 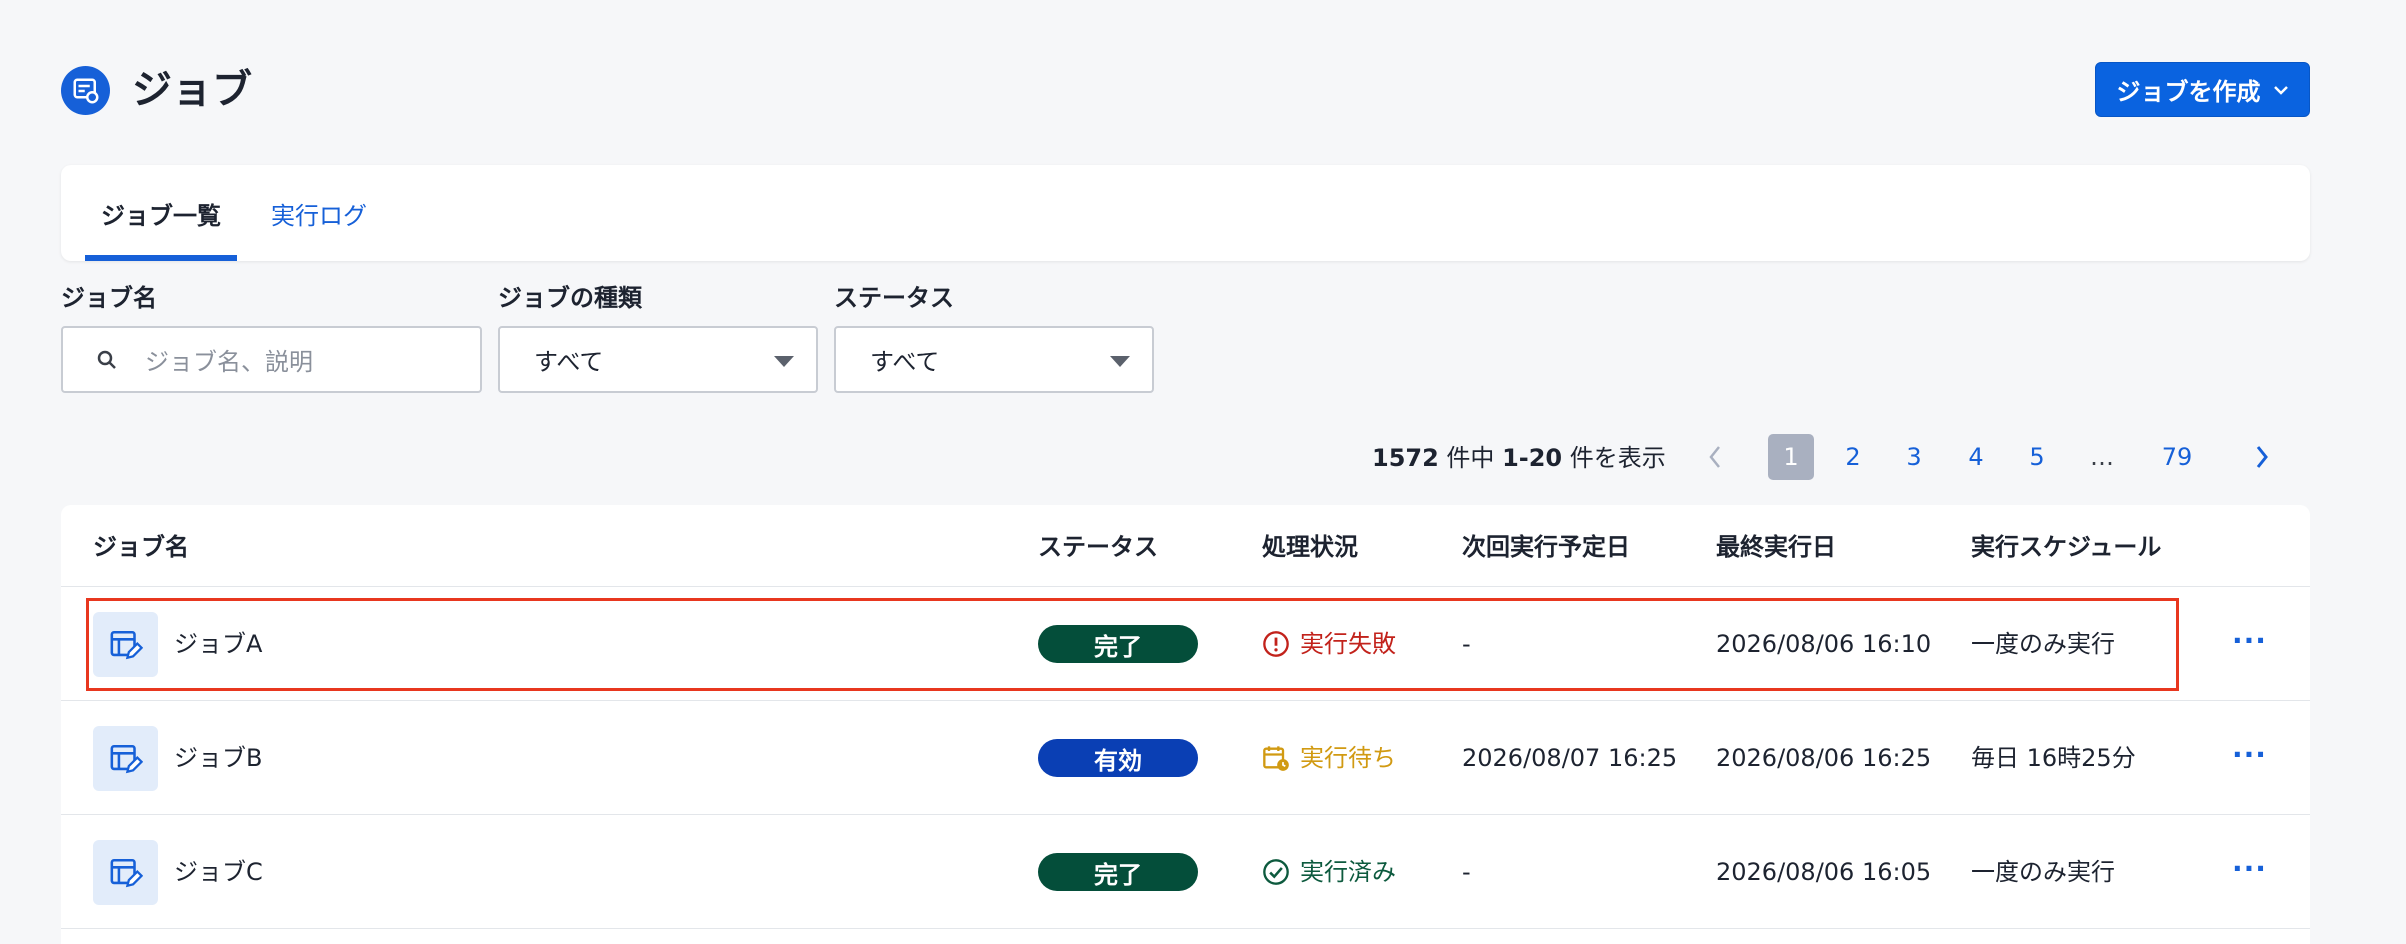 I want to click on job-type-filter-label: ジョブの種類, so click(x=570, y=298).